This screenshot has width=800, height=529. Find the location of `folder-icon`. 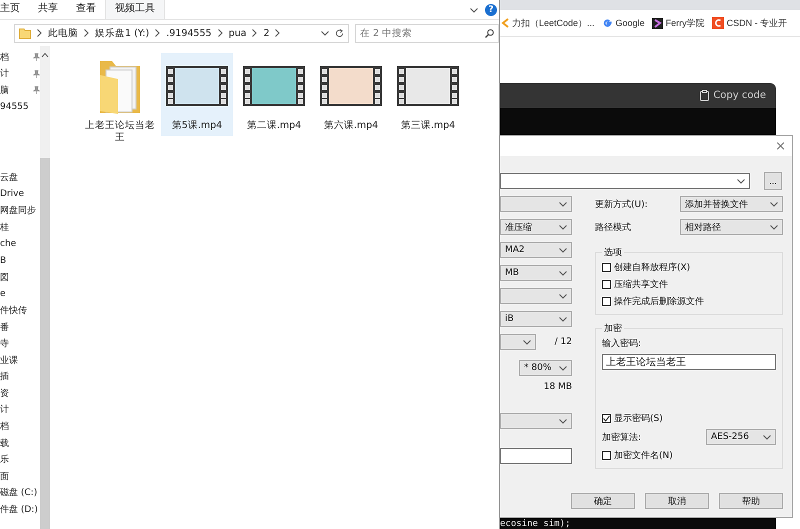

folder-icon is located at coordinates (25, 33).